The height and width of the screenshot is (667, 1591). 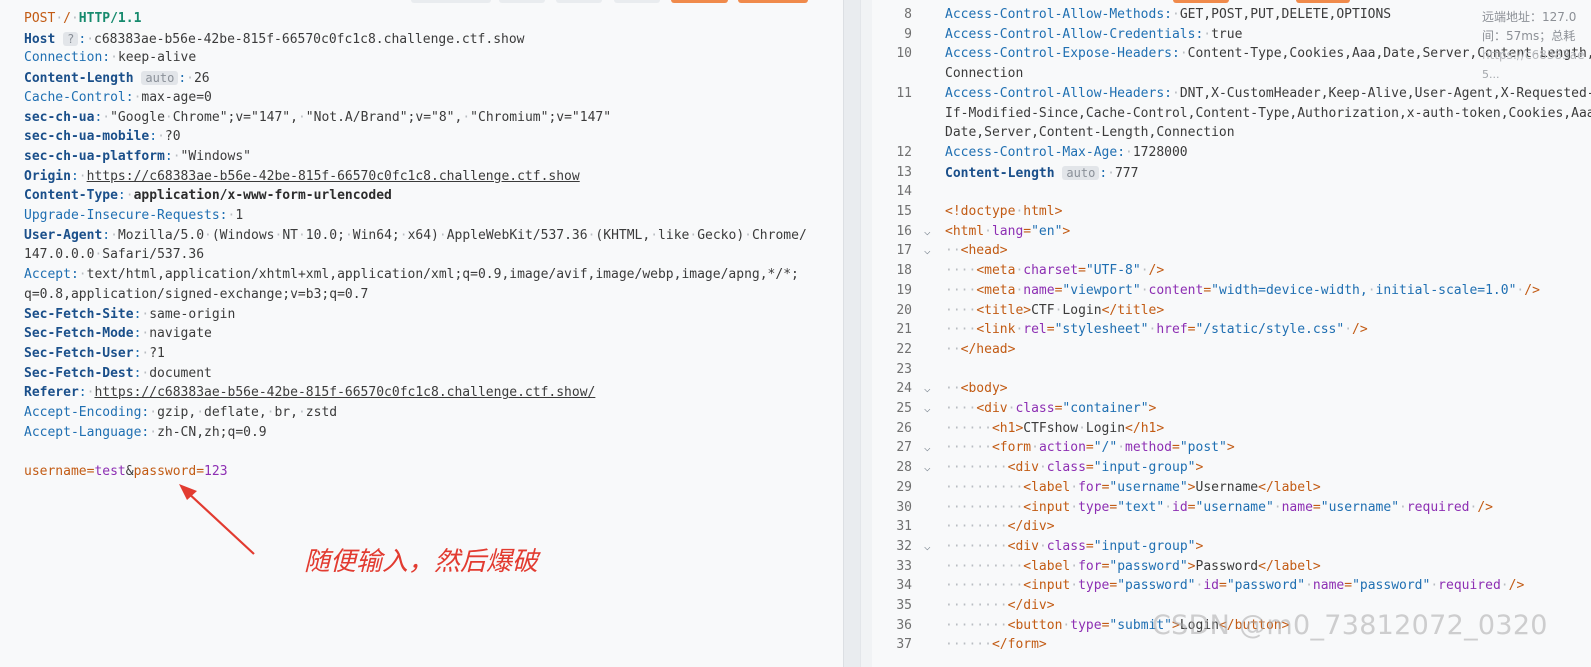 I want to click on html-source-line: ··<body>, so click(x=976, y=389).